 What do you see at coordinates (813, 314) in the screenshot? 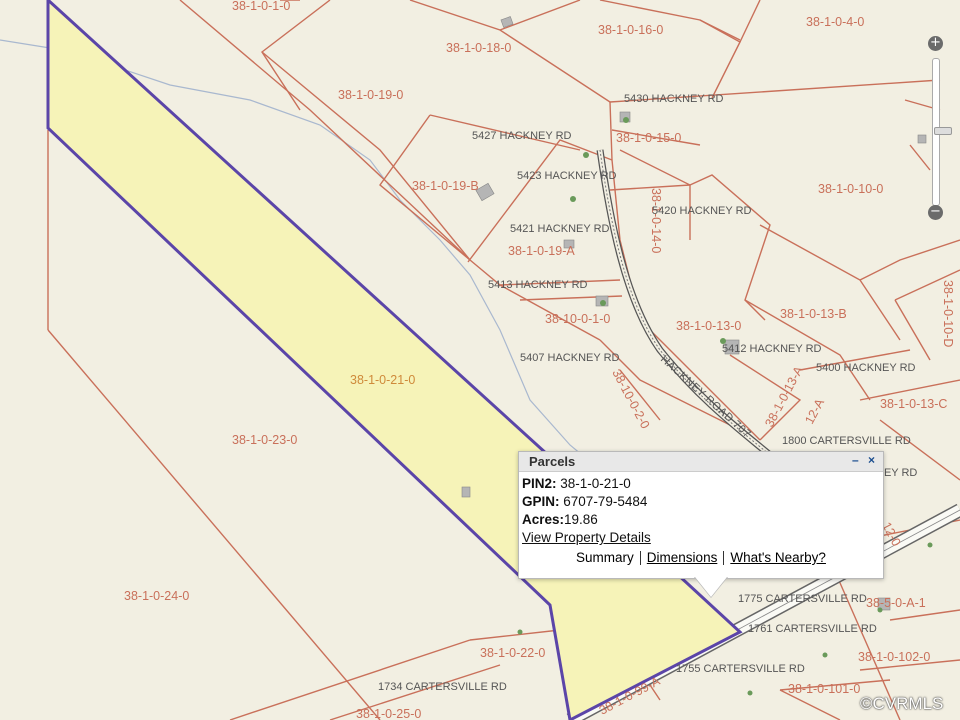
I see `parcel-label: 38-1-0-13-B` at bounding box center [813, 314].